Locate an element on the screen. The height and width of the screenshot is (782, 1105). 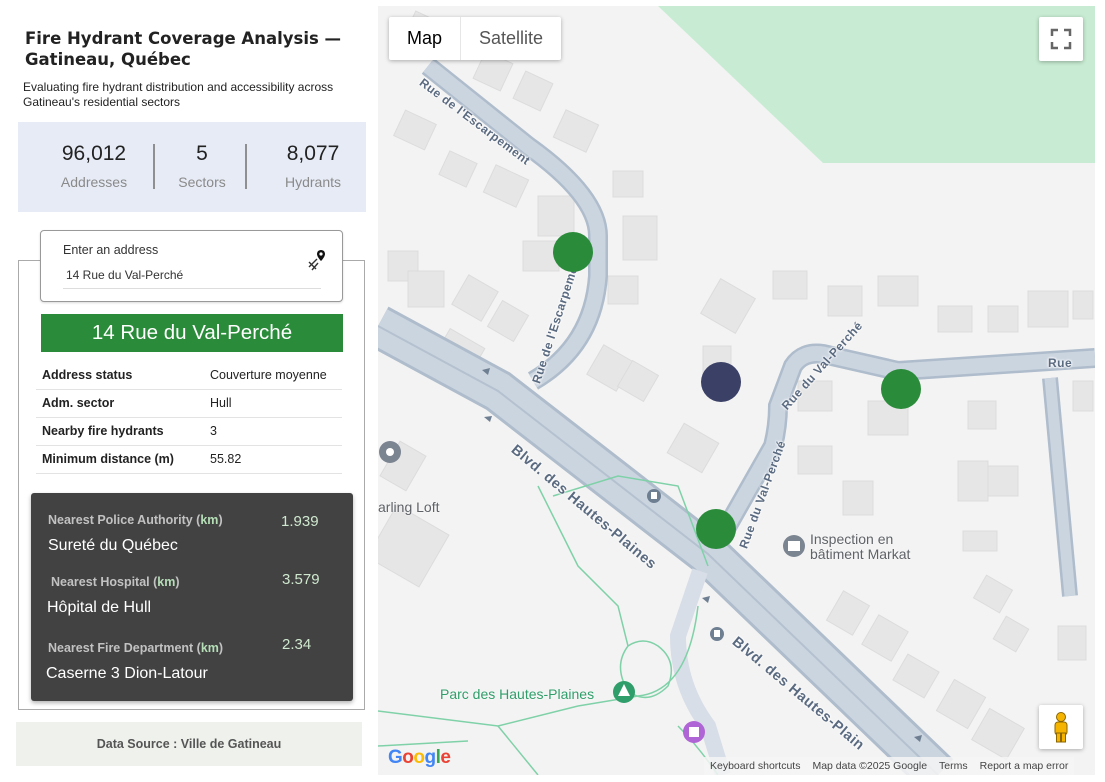
nearest-name: Sureté du Québec is located at coordinates (113, 545).